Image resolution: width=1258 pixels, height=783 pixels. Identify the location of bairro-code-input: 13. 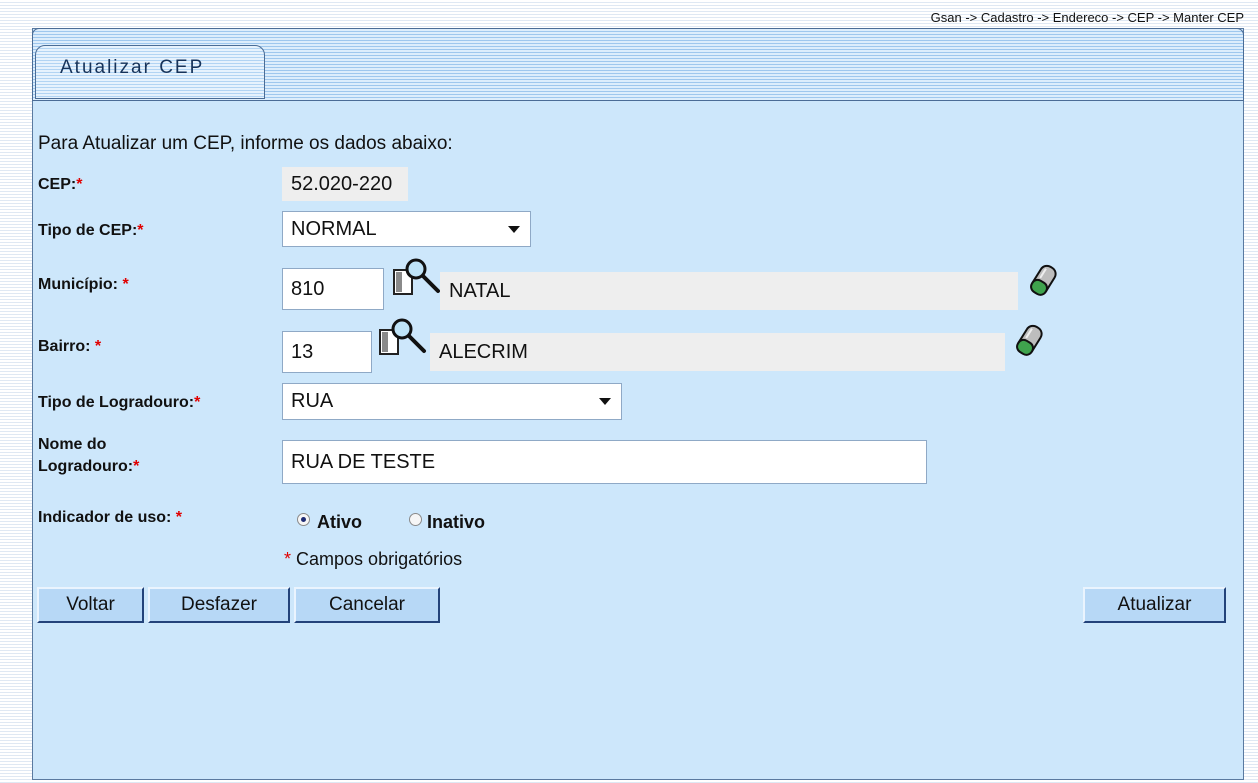
(327, 352).